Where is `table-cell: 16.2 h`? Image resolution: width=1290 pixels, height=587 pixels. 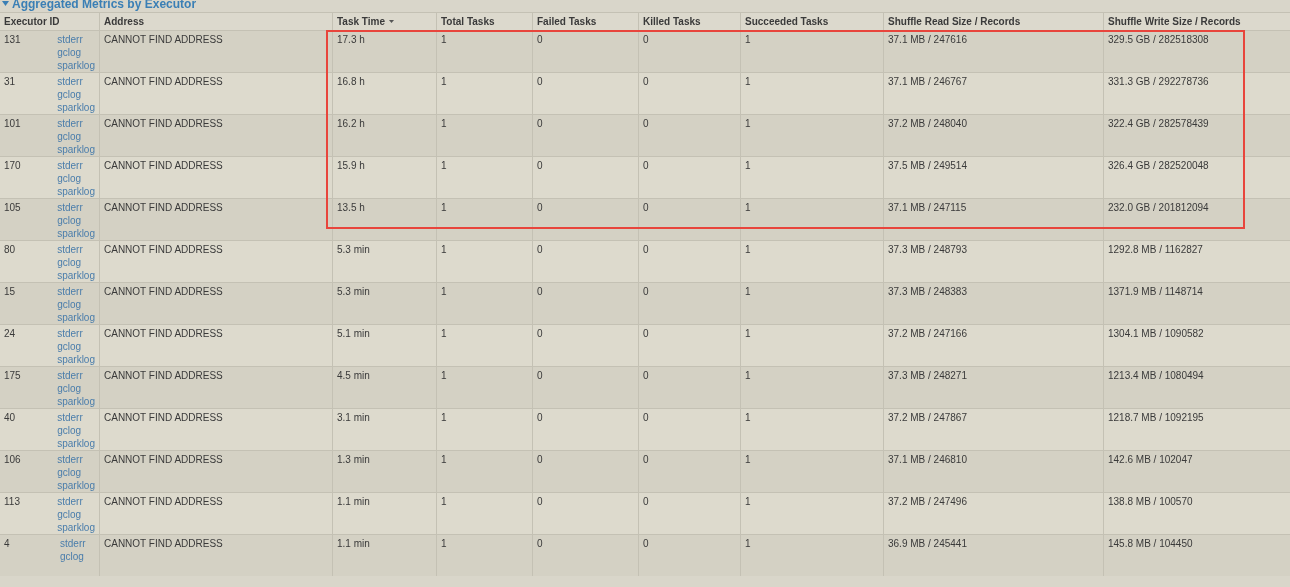 table-cell: 16.2 h is located at coordinates (351, 123).